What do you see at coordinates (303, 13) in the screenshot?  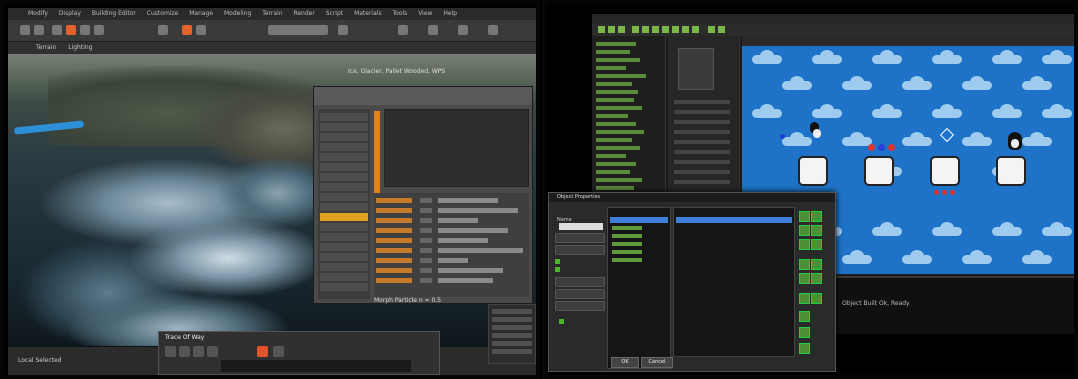 I see `menu-item: Render` at bounding box center [303, 13].